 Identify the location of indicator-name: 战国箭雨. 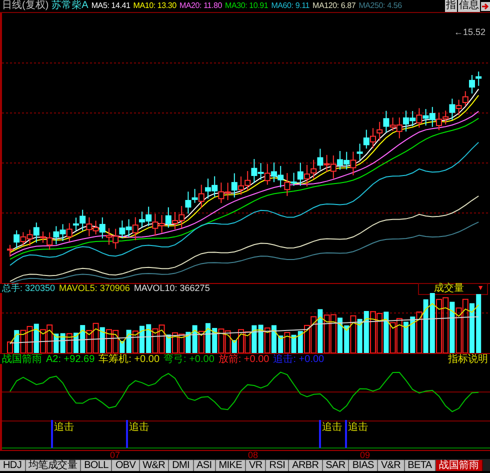
(22, 359).